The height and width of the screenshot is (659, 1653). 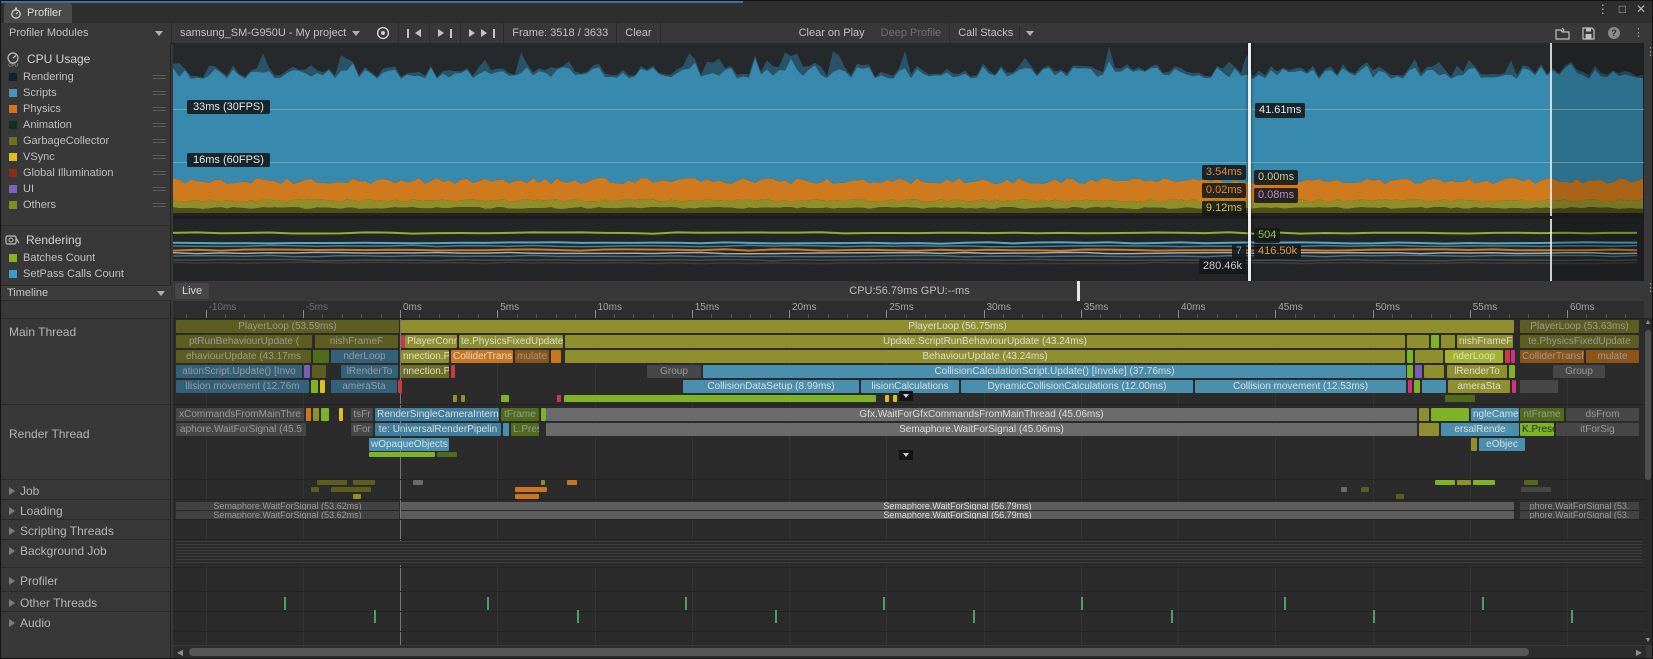 I want to click on window-menu-icon: ⋮, so click(x=1603, y=9).